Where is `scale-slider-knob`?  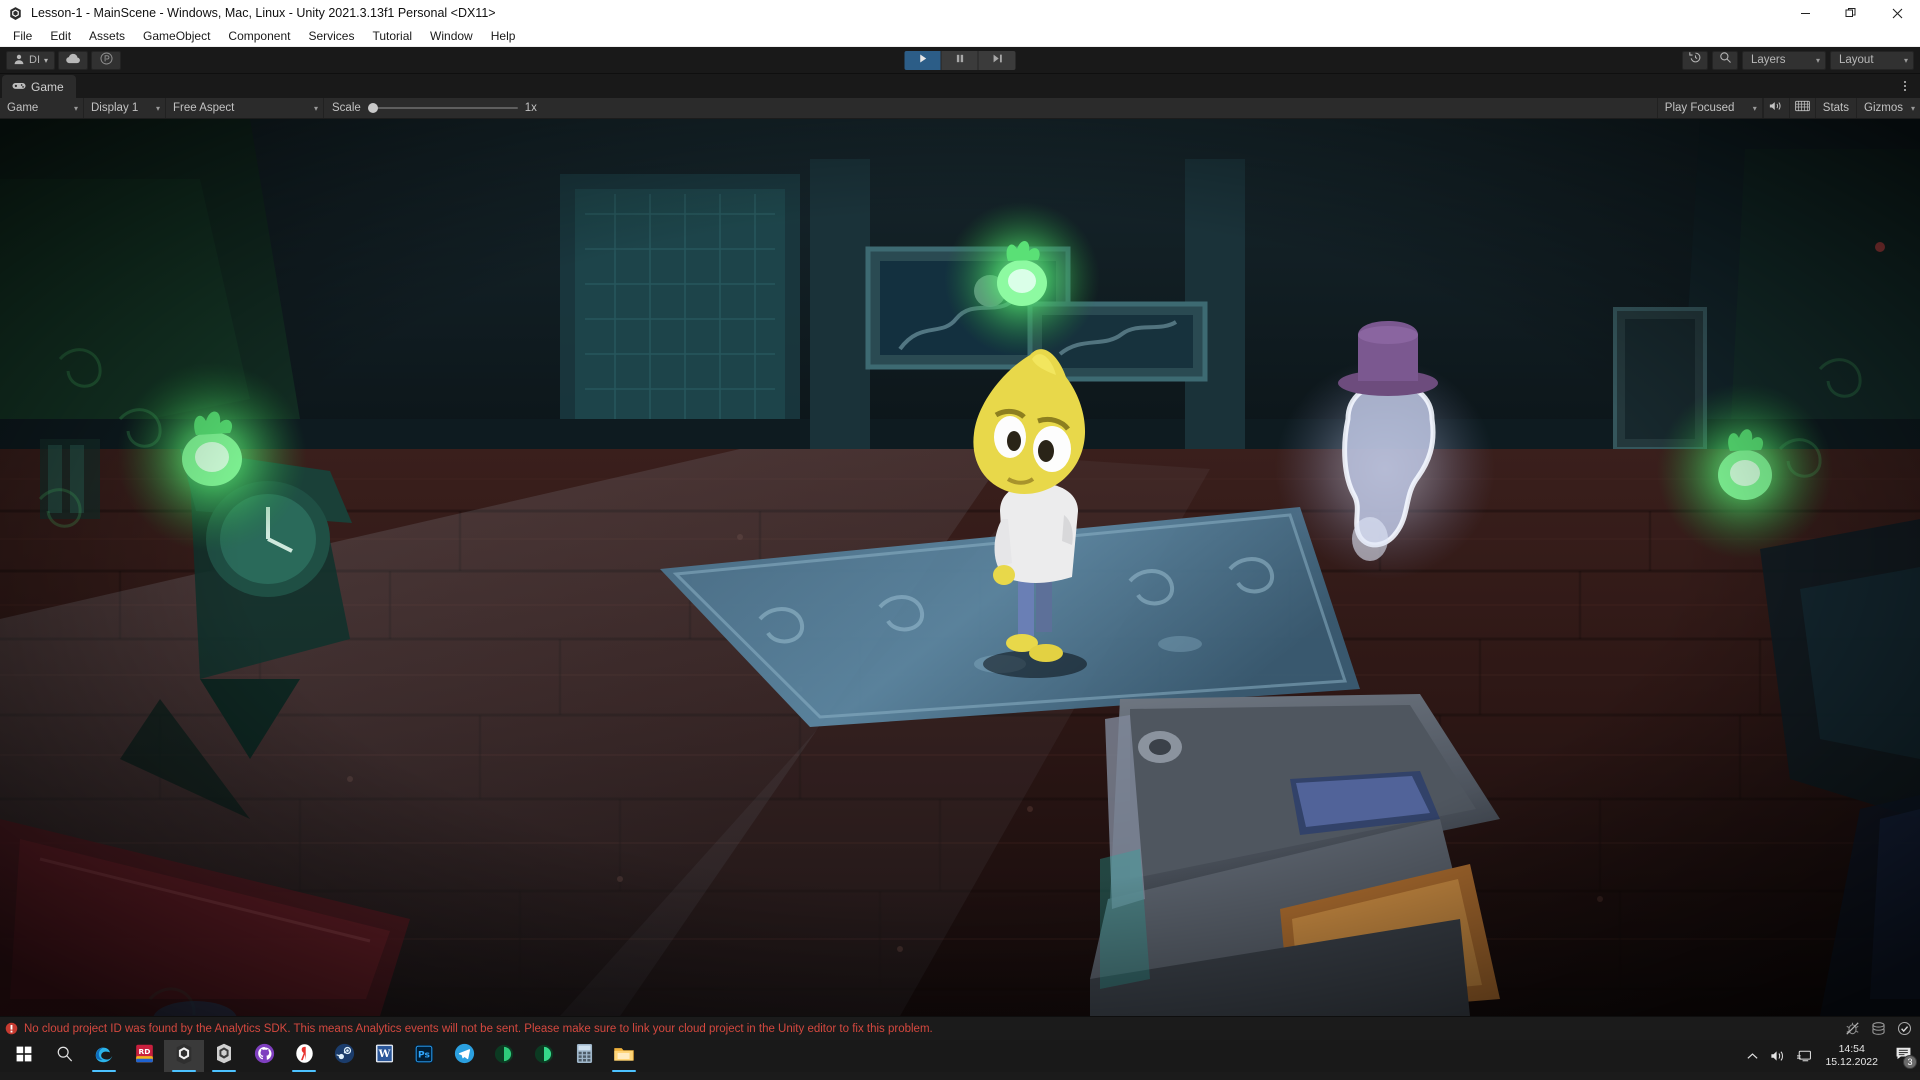
scale-slider-knob is located at coordinates (372, 108).